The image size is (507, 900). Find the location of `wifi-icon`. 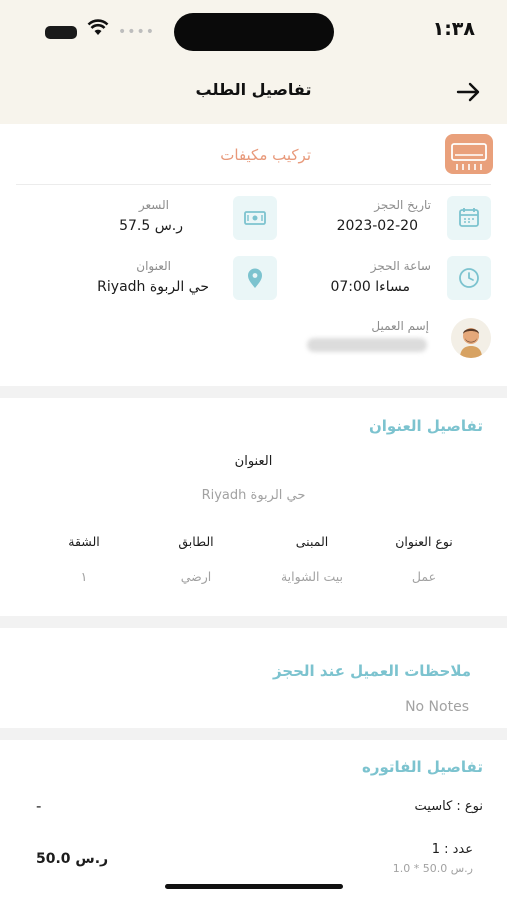

wifi-icon is located at coordinates (98, 27).